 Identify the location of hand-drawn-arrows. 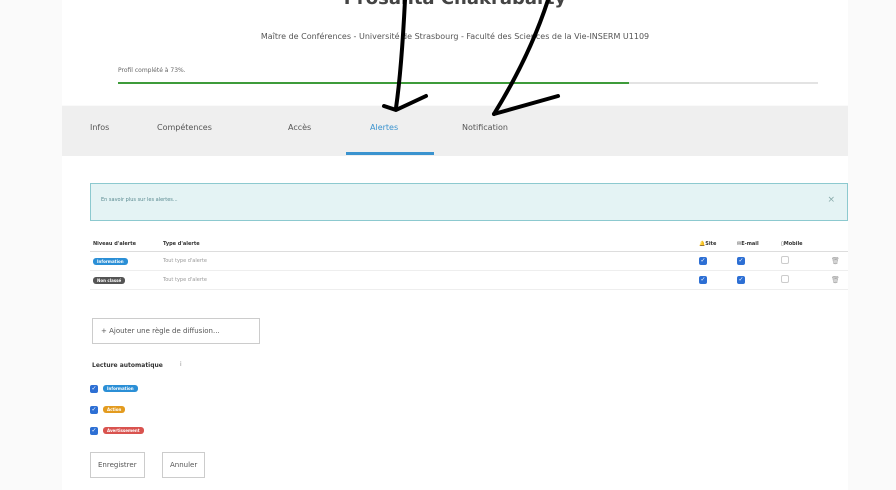
(471, 58).